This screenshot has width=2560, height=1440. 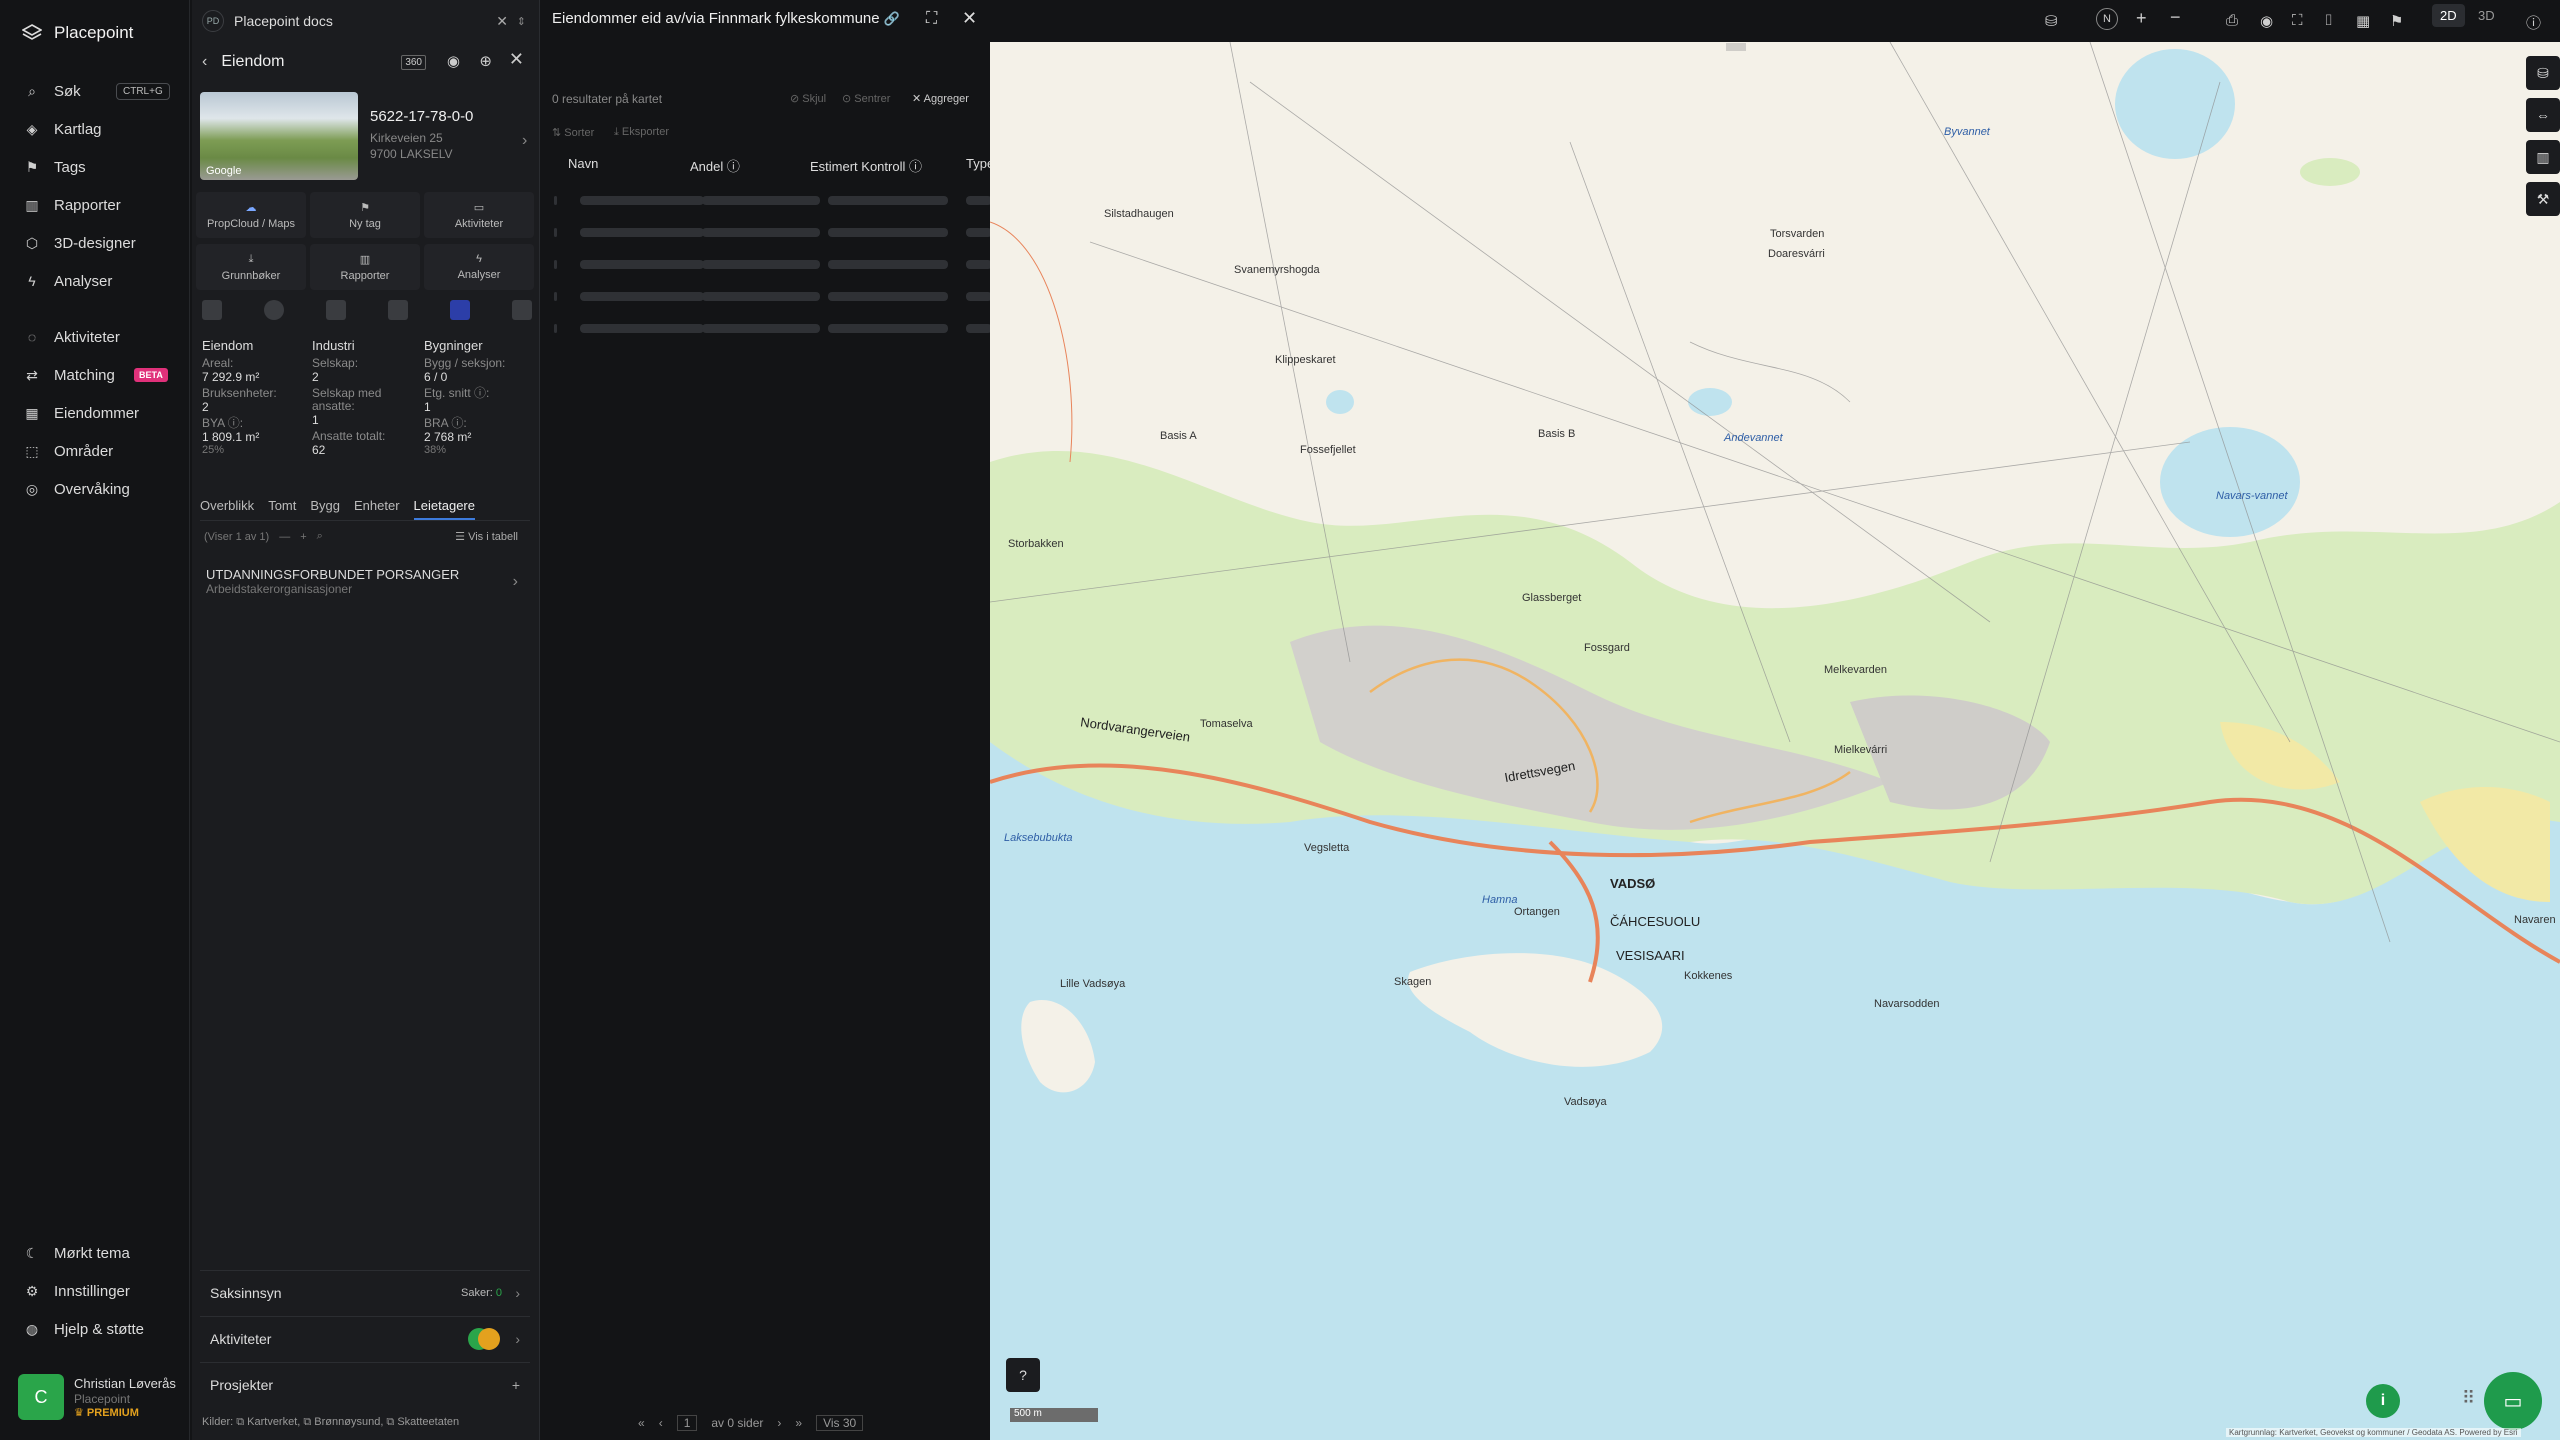 I want to click on drag-handle-icon: ⠿, so click(x=2468, y=1398).